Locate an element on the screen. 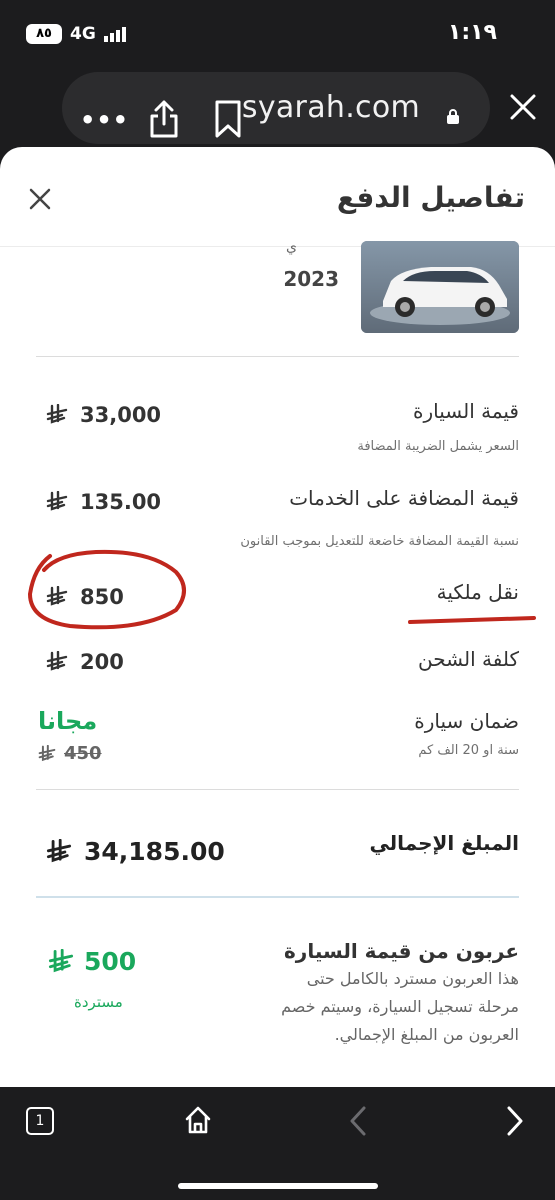  deposit-title: عربون من قيمة السيارة is located at coordinates (401, 951).